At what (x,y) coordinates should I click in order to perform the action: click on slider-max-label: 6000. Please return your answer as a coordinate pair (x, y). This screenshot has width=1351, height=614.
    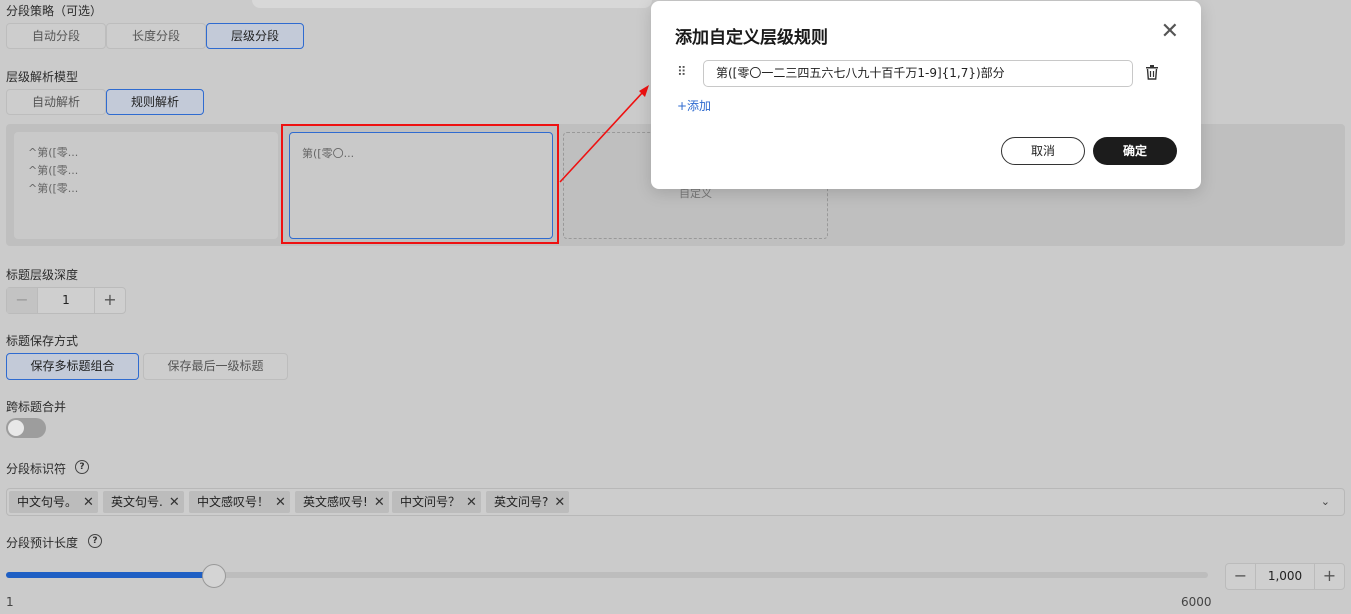
    Looking at the image, I should click on (1196, 602).